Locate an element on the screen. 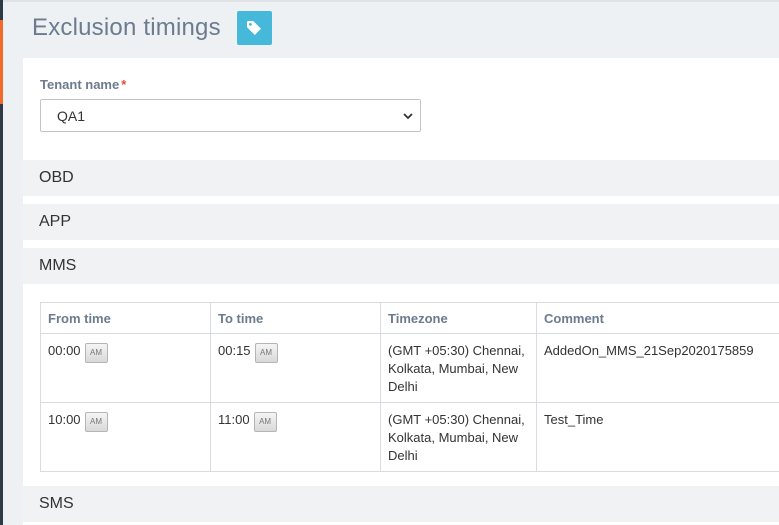 This screenshot has height=525, width=779. to-time-value: 00:15 is located at coordinates (234, 350).